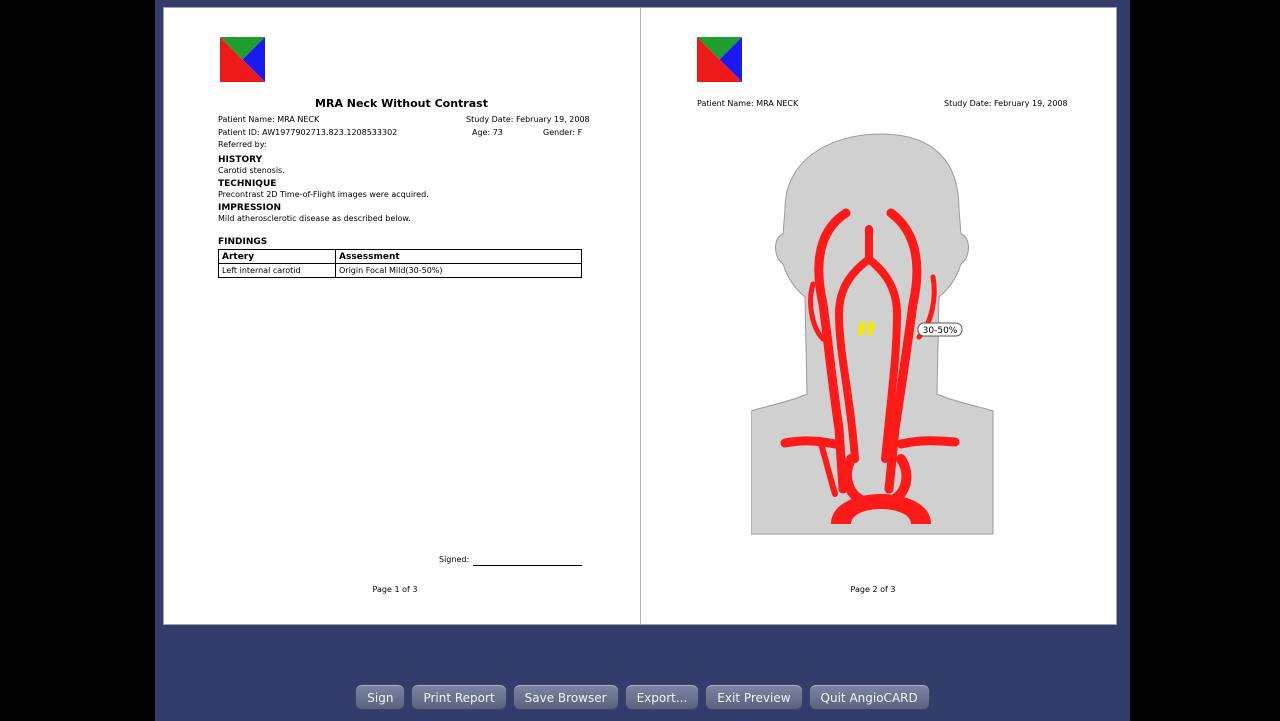 This screenshot has width=1280, height=721. Describe the element at coordinates (454, 559) in the screenshot. I see `signed-label: Signed:` at that location.